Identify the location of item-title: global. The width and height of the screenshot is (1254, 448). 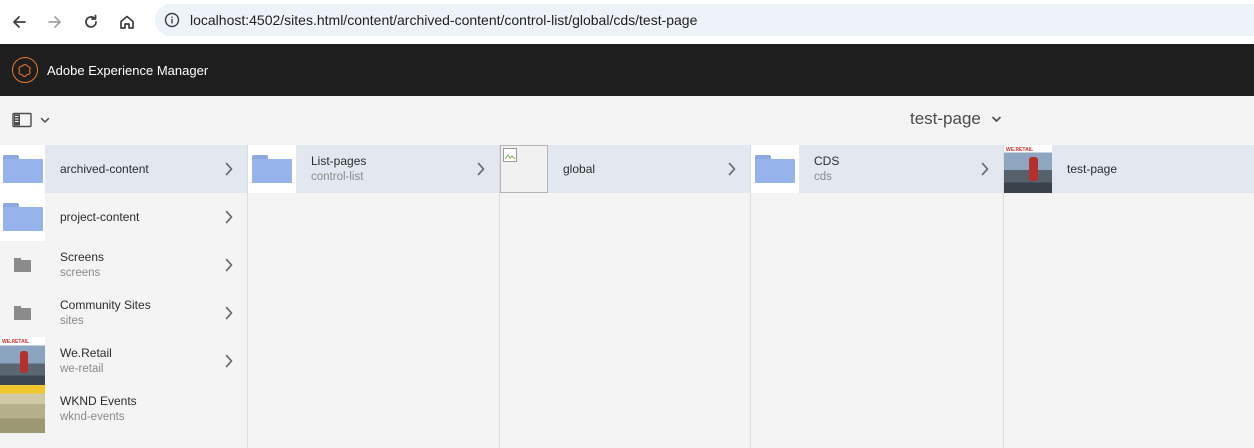
(579, 168).